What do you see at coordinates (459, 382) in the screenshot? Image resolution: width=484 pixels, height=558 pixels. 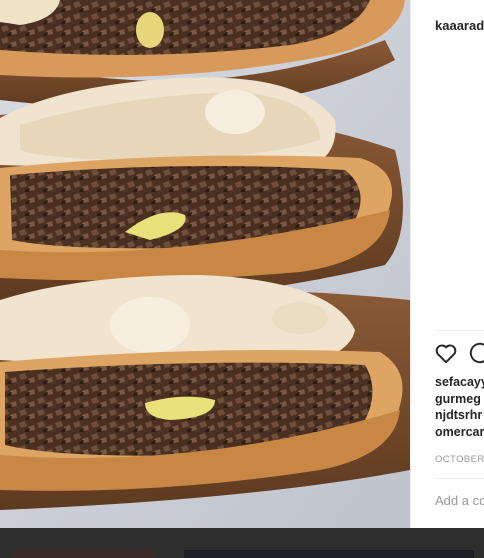 I see `comment-author: sefacayy` at bounding box center [459, 382].